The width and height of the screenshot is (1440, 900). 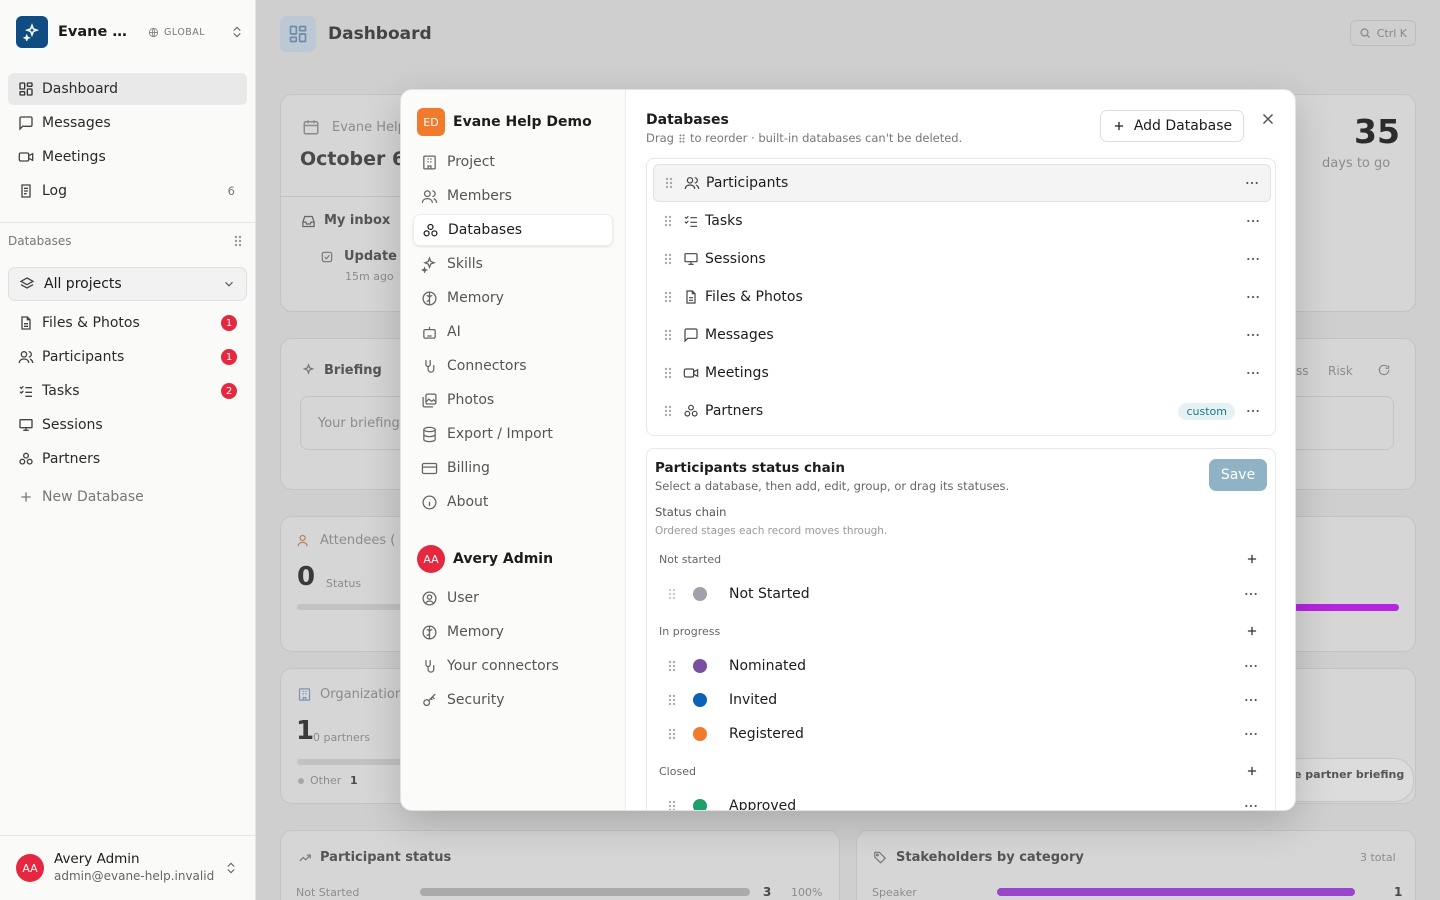 What do you see at coordinates (503, 559) in the screenshot?
I see `user-name: Avery Admin` at bounding box center [503, 559].